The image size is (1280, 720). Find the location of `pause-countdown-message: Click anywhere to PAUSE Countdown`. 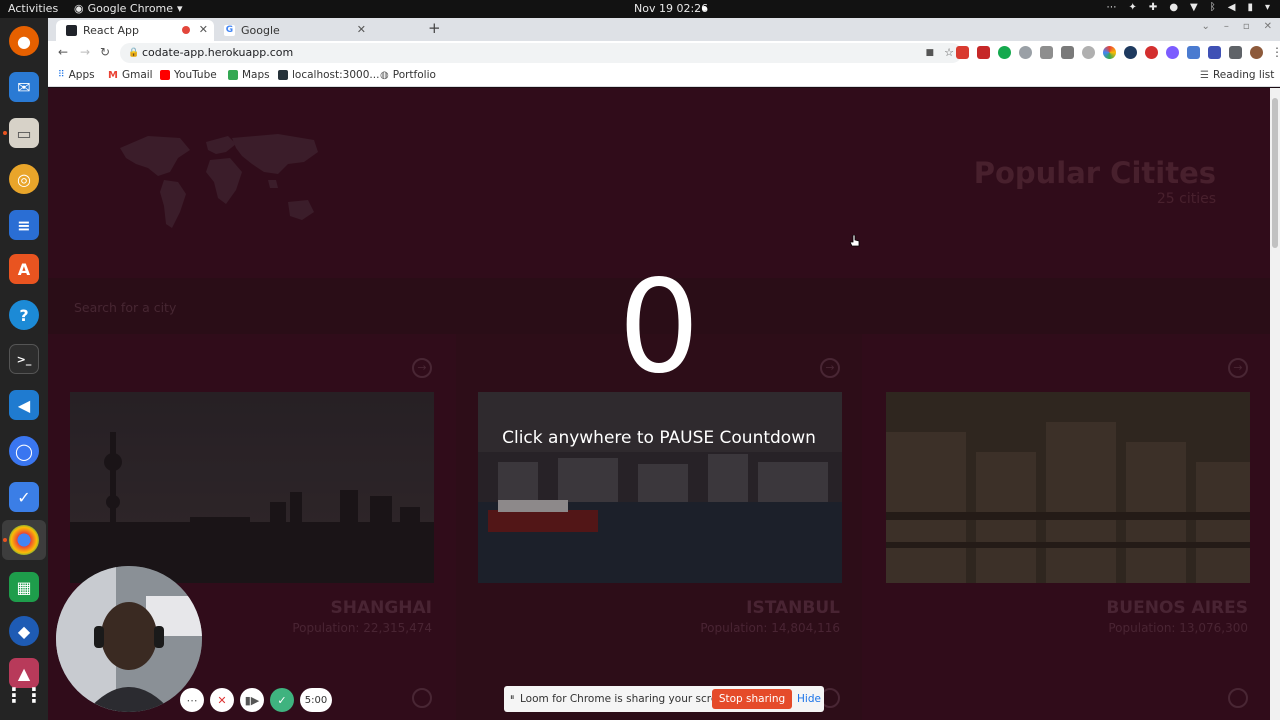

pause-countdown-message: Click anywhere to PAUSE Countdown is located at coordinates (659, 438).